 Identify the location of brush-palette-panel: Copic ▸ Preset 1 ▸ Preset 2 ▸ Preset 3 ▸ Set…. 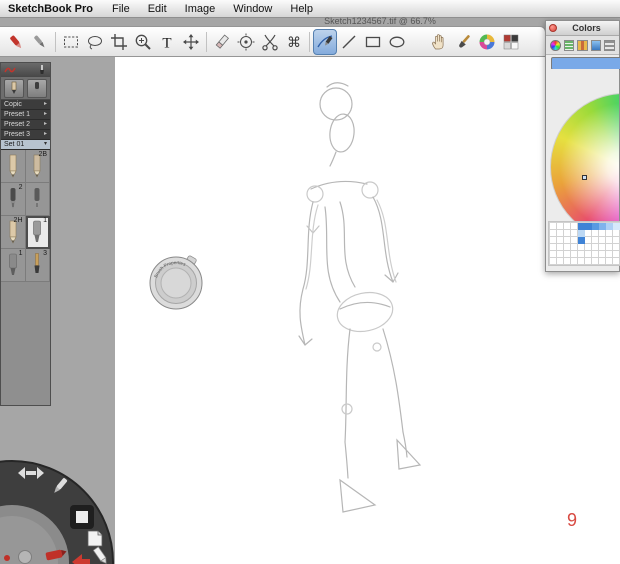
(25, 234).